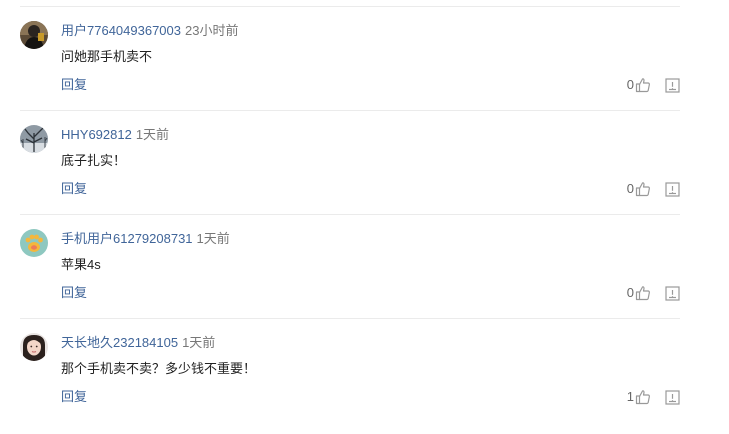 The width and height of the screenshot is (729, 434). I want to click on comment-text: 苹果4s, so click(81, 264).